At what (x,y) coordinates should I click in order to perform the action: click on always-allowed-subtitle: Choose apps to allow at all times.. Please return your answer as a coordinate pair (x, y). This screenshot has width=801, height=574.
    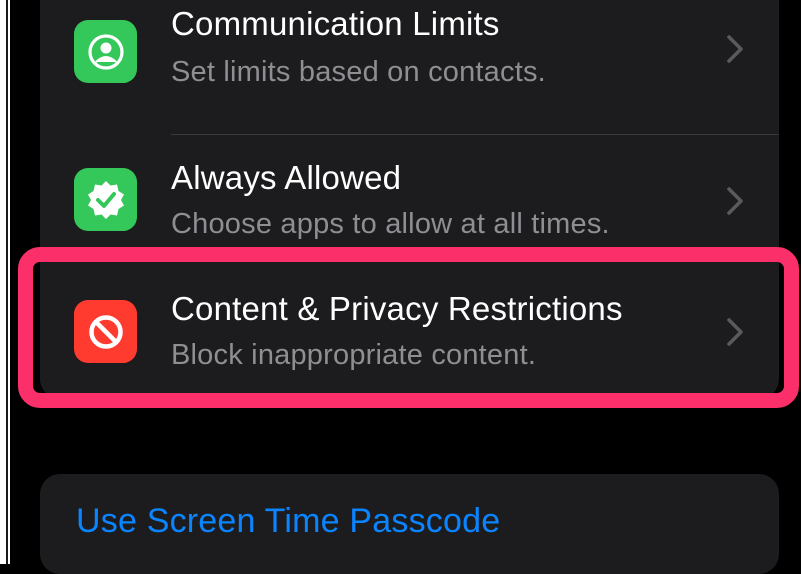
    Looking at the image, I should click on (390, 224).